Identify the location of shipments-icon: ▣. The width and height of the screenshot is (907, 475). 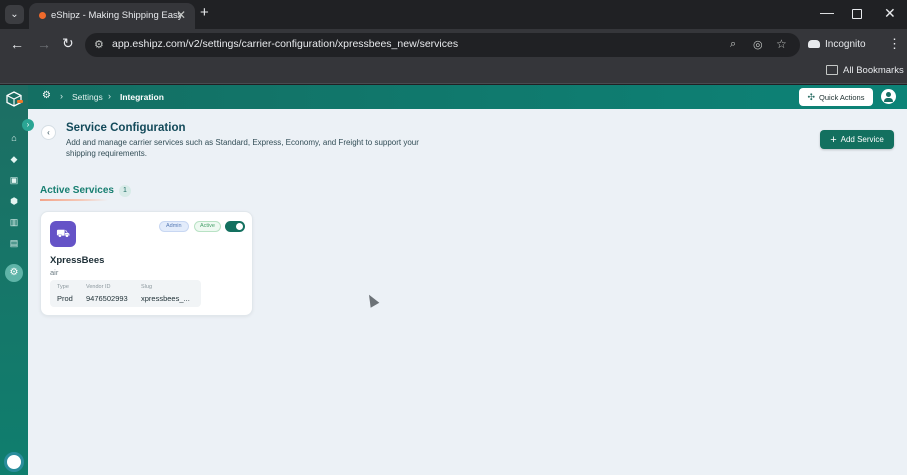
(14, 180).